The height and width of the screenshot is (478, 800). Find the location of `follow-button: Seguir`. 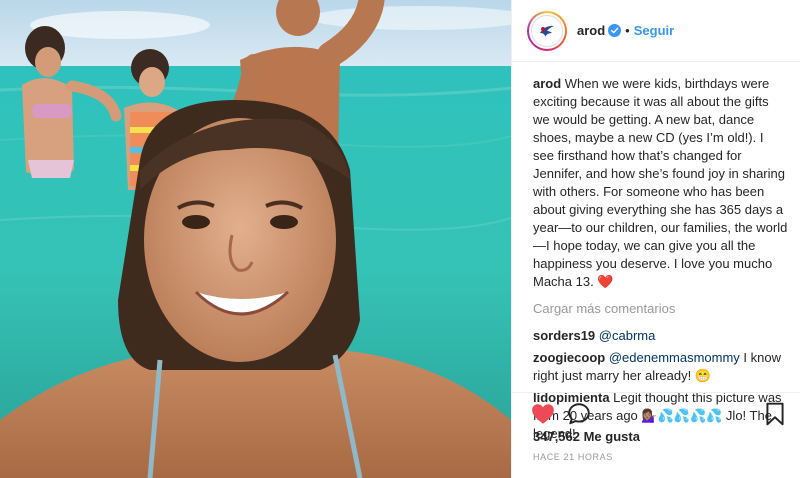

follow-button: Seguir is located at coordinates (654, 30).